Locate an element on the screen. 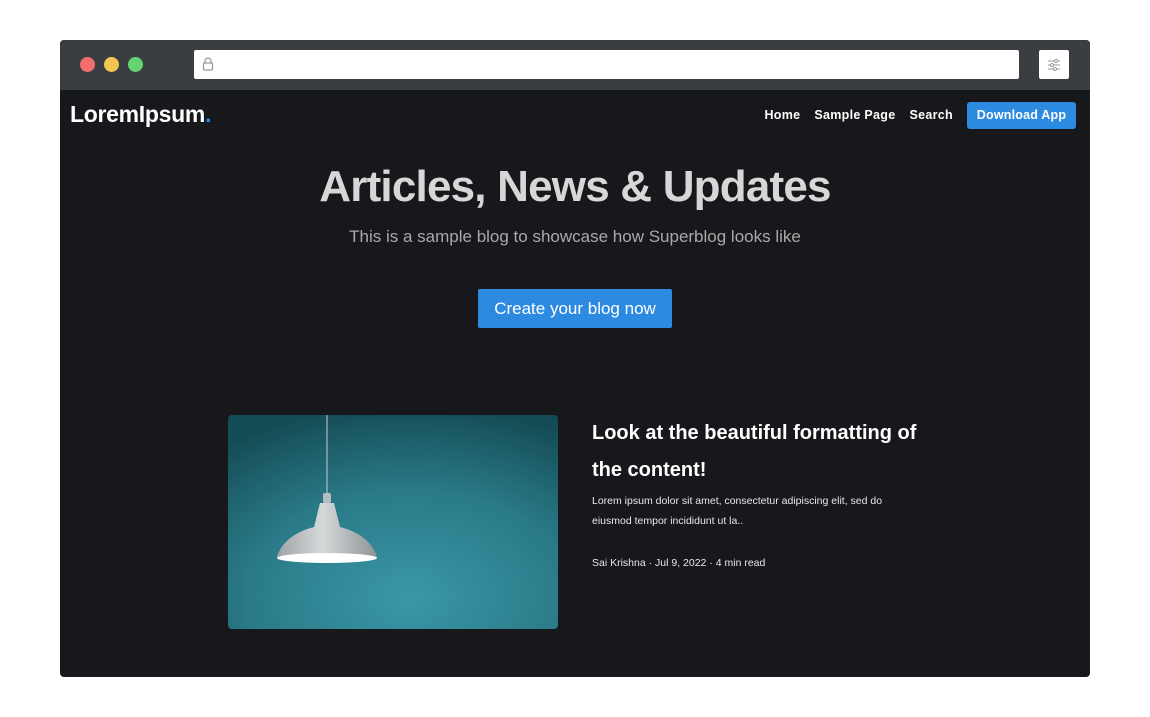 The height and width of the screenshot is (717, 1150). maximize-window-button is located at coordinates (135, 64).